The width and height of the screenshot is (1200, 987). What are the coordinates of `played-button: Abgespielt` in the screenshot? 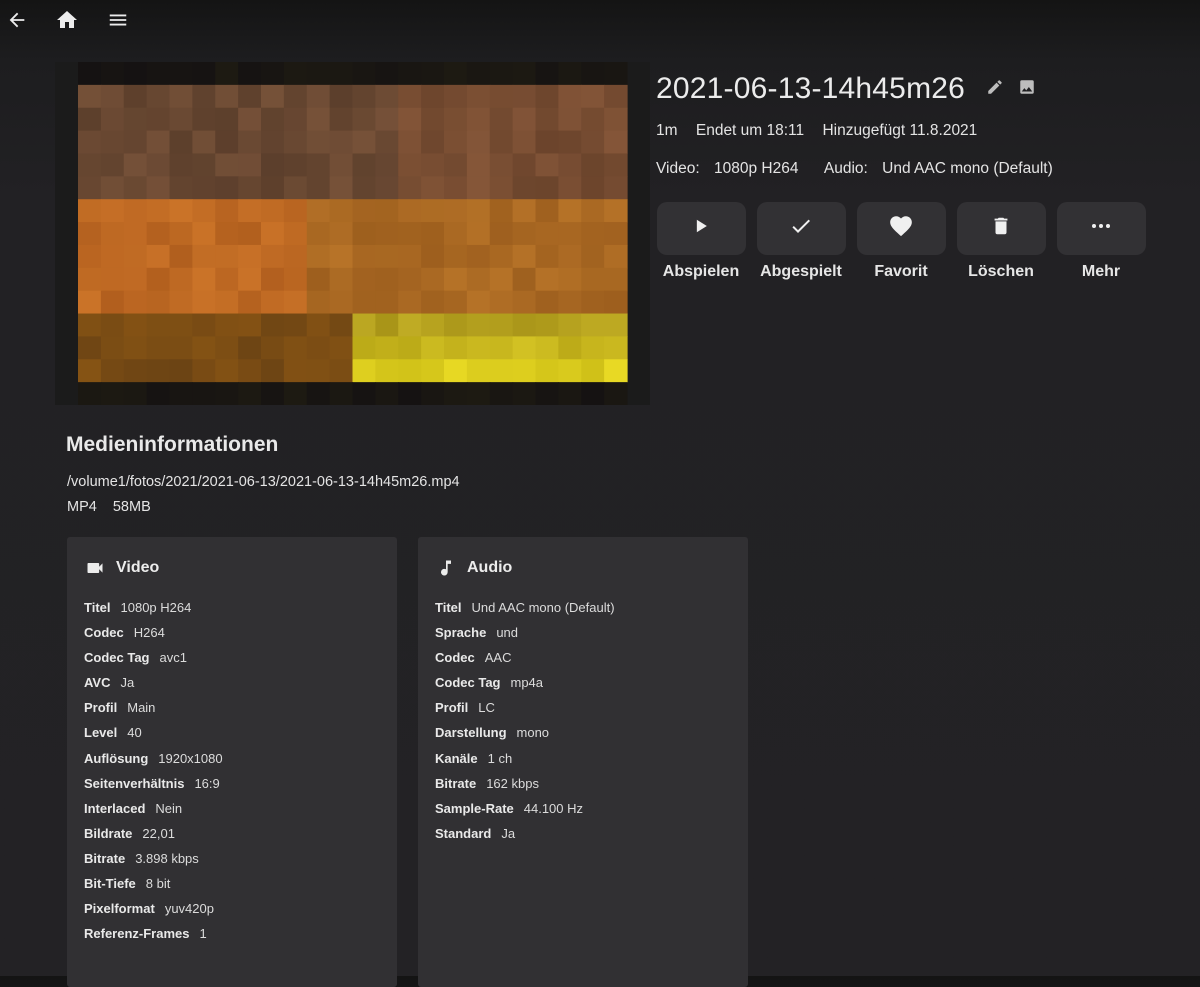 It's located at (801, 241).